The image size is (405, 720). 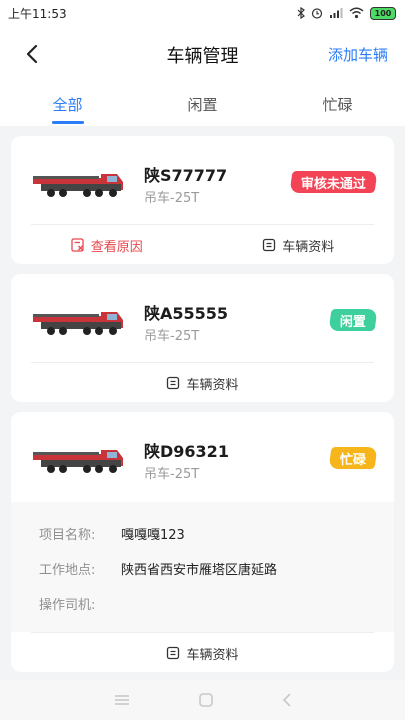 I want to click on status-badge: 审核未通过, so click(x=333, y=182).